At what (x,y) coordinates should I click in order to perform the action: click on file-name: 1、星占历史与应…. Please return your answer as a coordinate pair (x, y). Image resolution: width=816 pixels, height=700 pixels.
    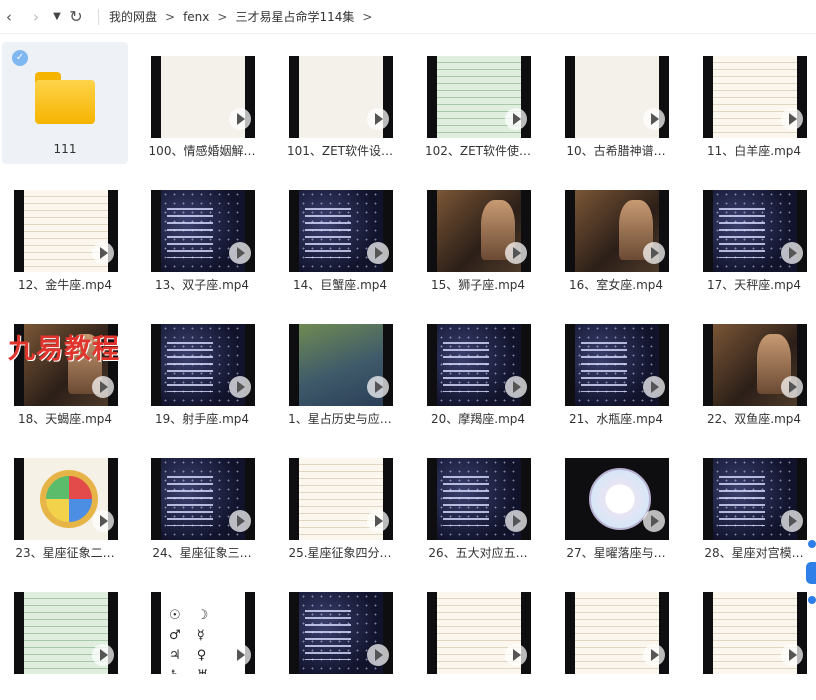
    Looking at the image, I should click on (340, 419).